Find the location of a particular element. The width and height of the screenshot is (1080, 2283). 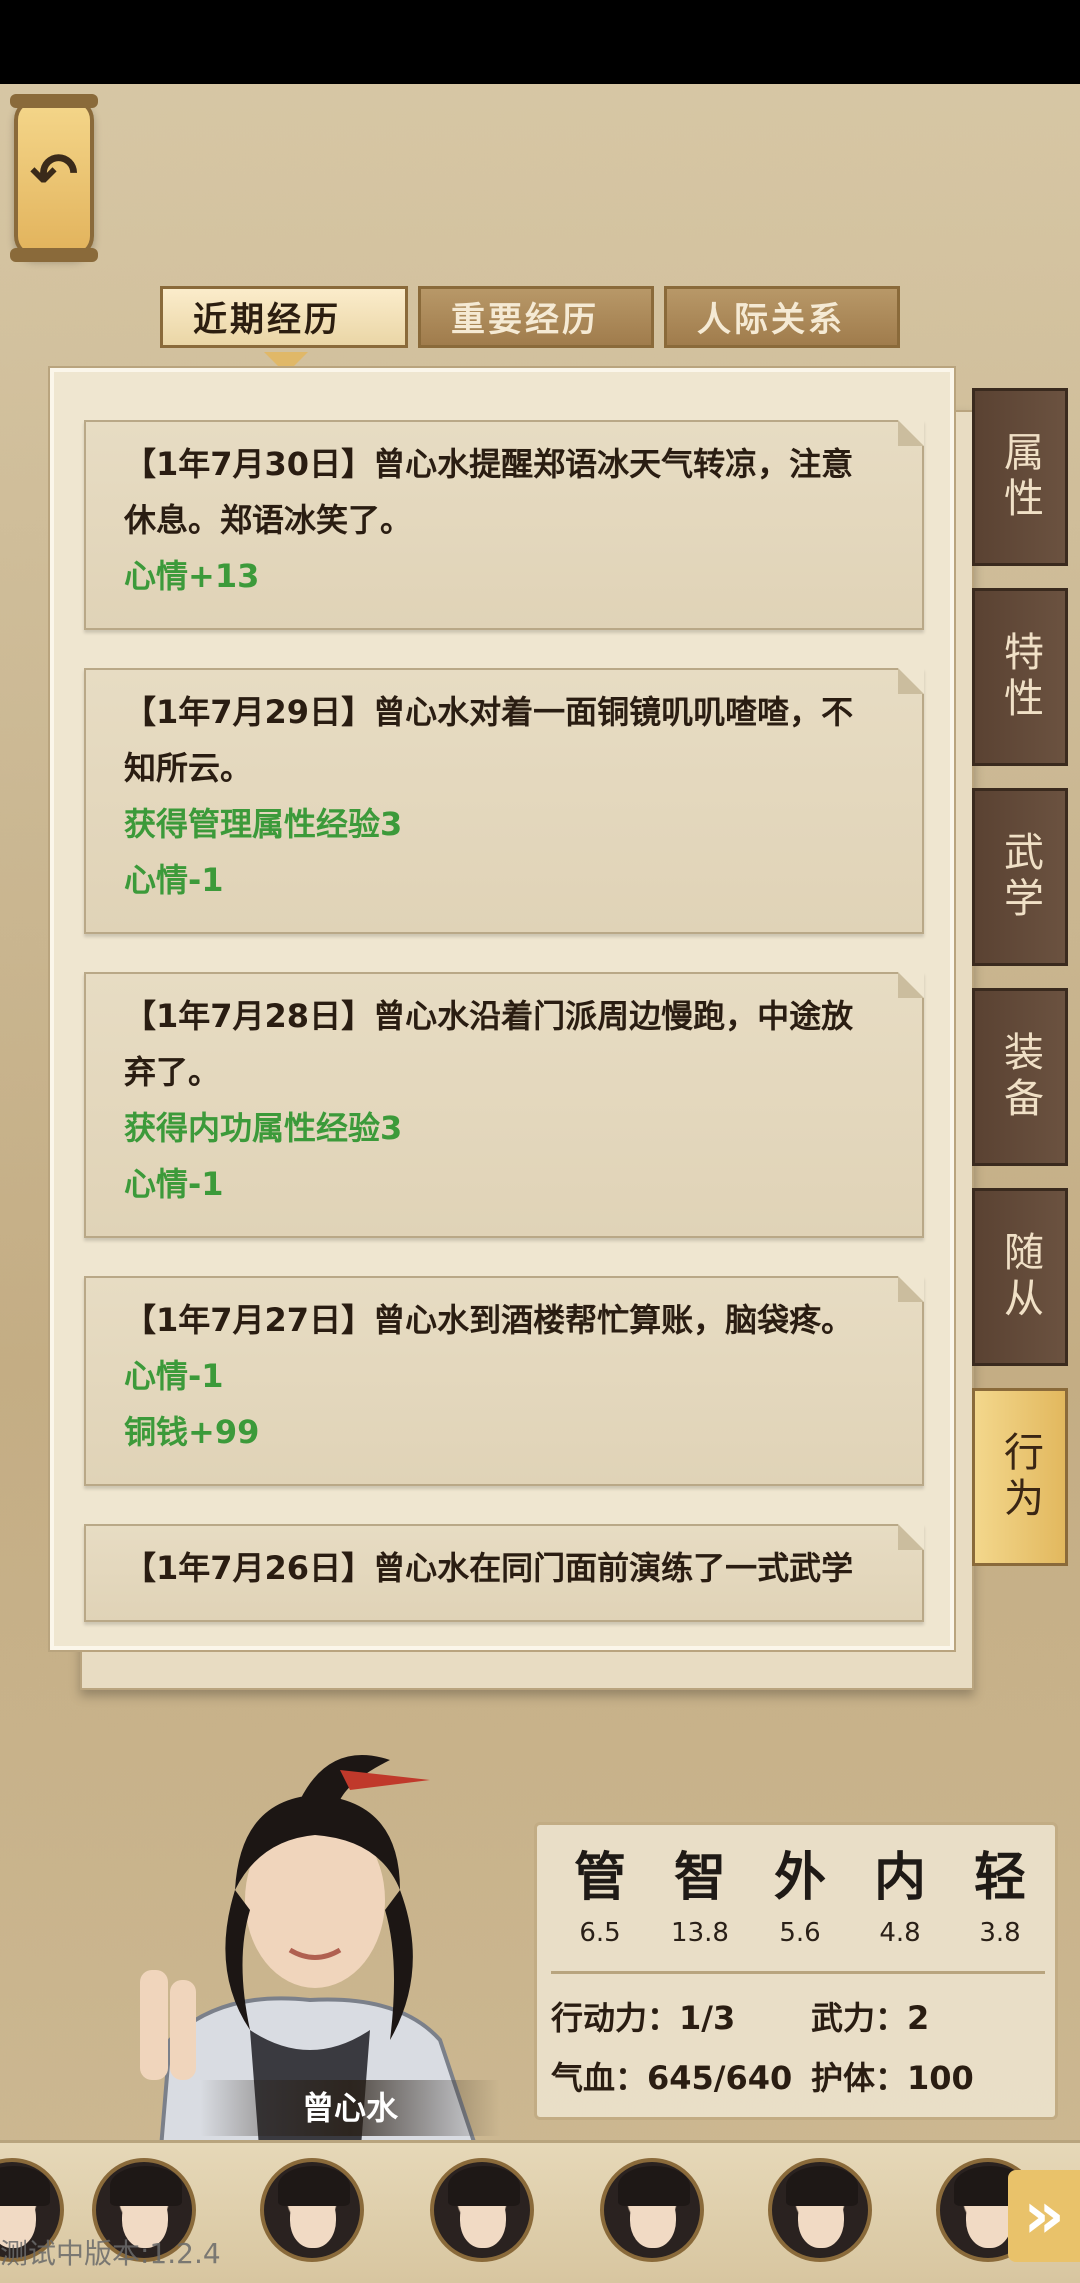

side-tab-traits: 特性 is located at coordinates (1020, 677).